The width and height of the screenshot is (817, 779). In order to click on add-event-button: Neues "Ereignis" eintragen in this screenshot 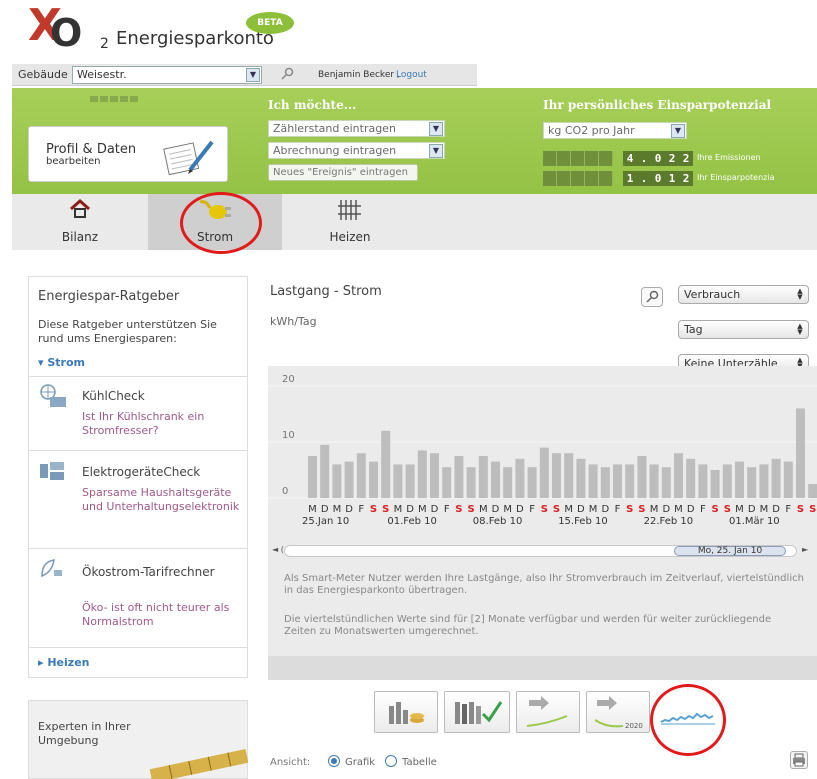, I will do `click(343, 172)`.